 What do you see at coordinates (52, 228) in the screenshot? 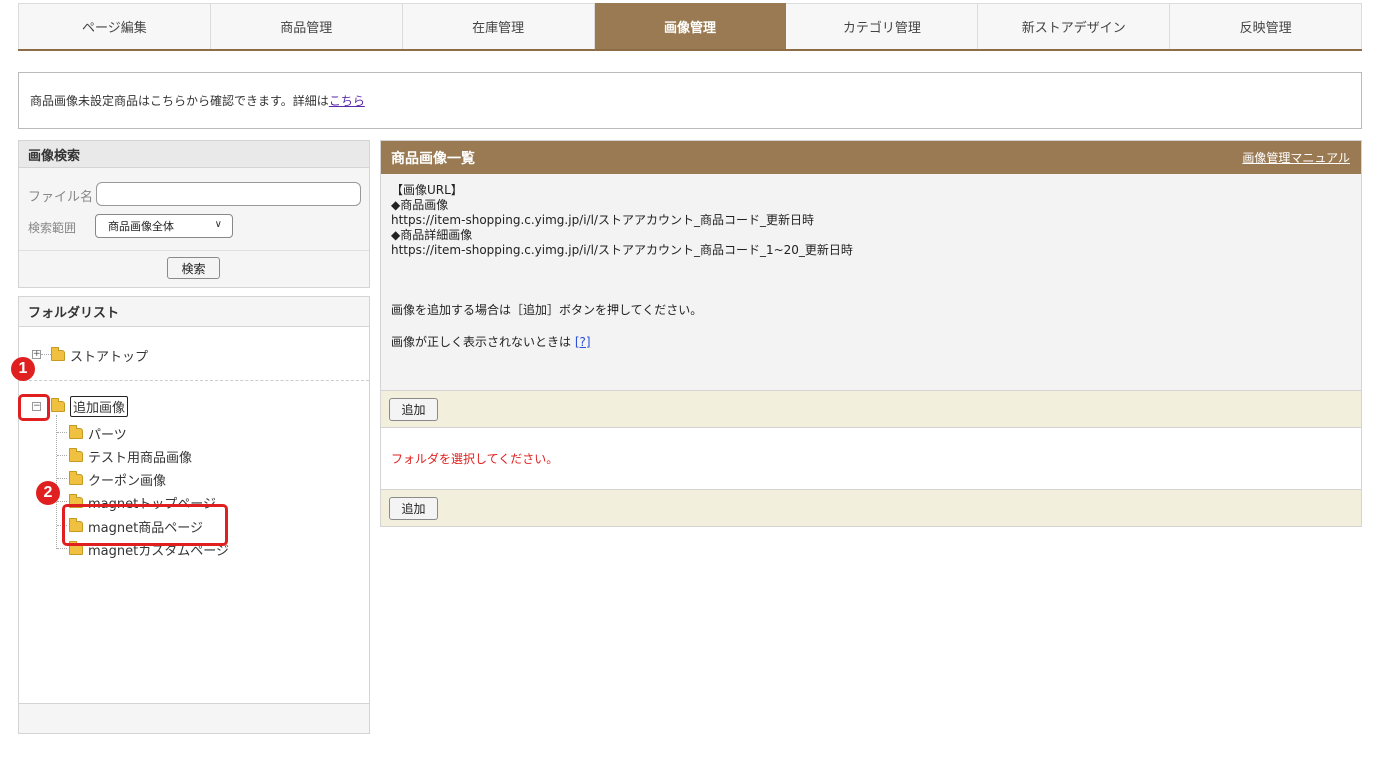
I see `search-scope-label: 検索範囲` at bounding box center [52, 228].